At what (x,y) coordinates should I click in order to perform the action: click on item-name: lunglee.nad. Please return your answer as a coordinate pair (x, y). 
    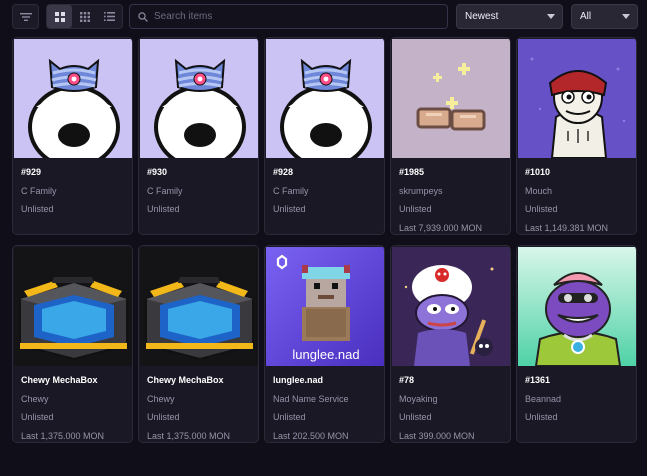
    Looking at the image, I should click on (298, 380).